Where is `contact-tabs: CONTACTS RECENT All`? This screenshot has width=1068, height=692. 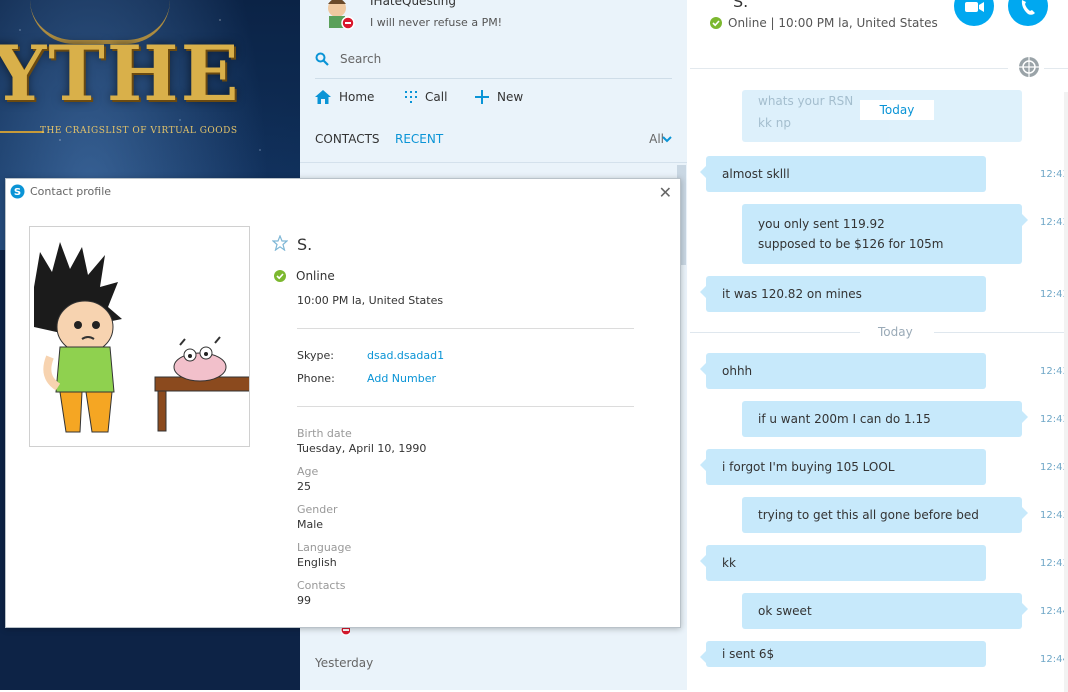
contact-tabs: CONTACTS RECENT All is located at coordinates (493, 145).